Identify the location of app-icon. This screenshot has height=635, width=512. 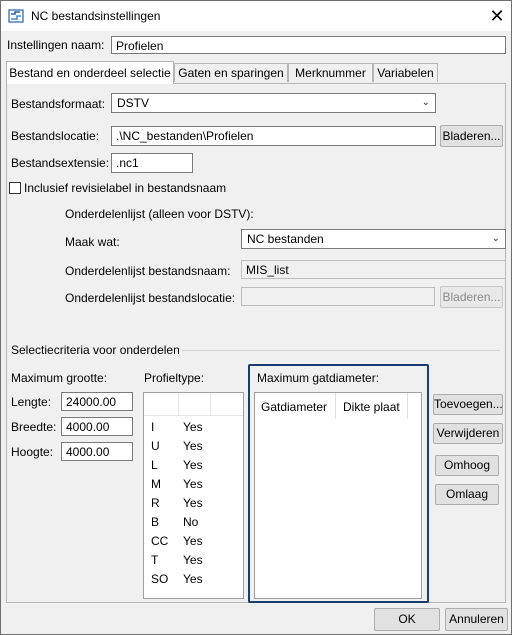
(16, 16).